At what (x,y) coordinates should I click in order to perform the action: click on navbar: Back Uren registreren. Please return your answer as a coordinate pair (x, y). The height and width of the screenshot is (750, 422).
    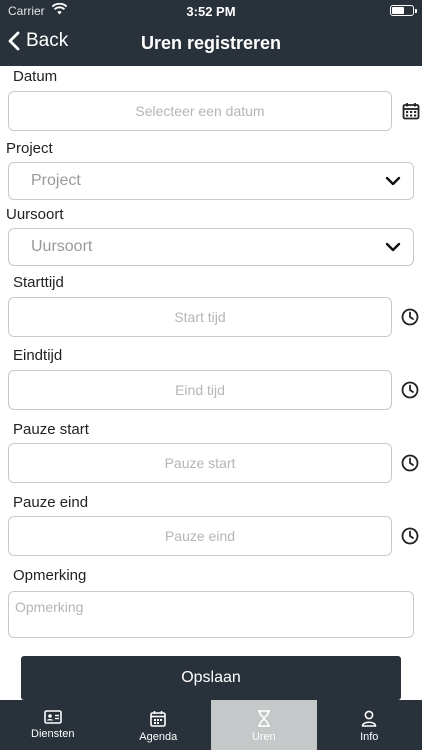
    Looking at the image, I should click on (211, 44).